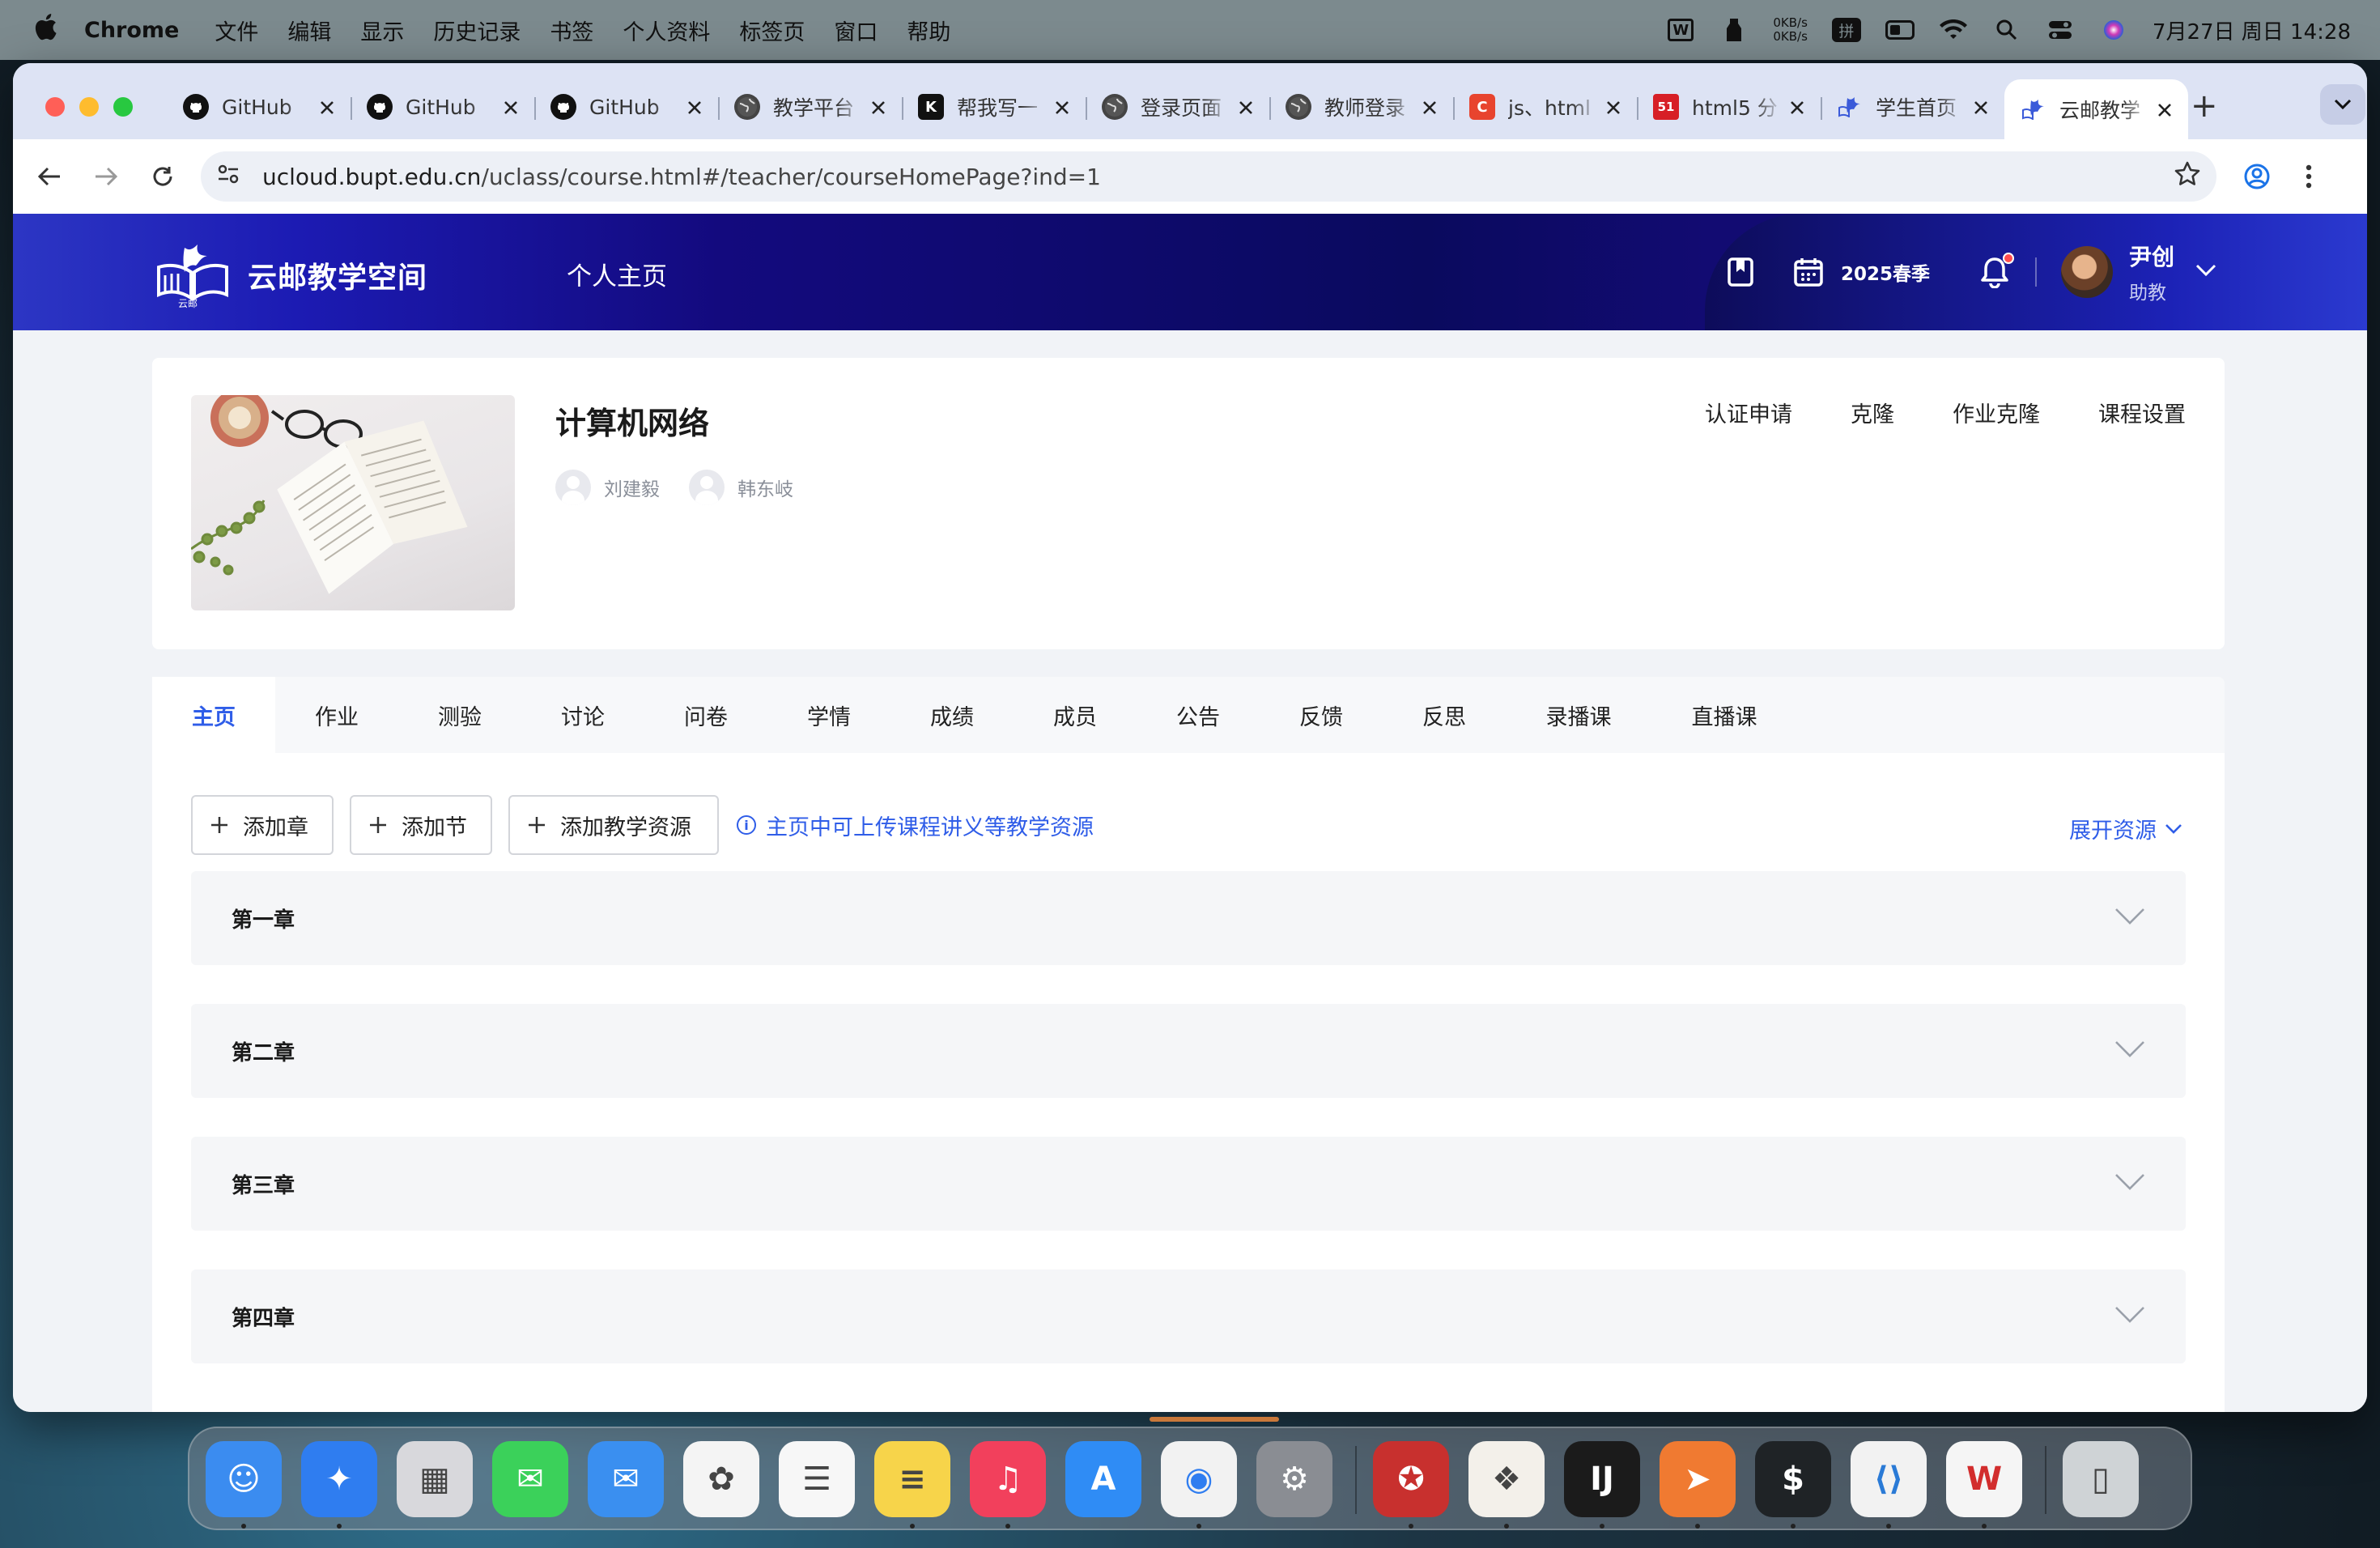 The height and width of the screenshot is (1548, 2380). Describe the element at coordinates (1889, 1479) in the screenshot. I see `vscode-icon: ⟨⟩` at that location.